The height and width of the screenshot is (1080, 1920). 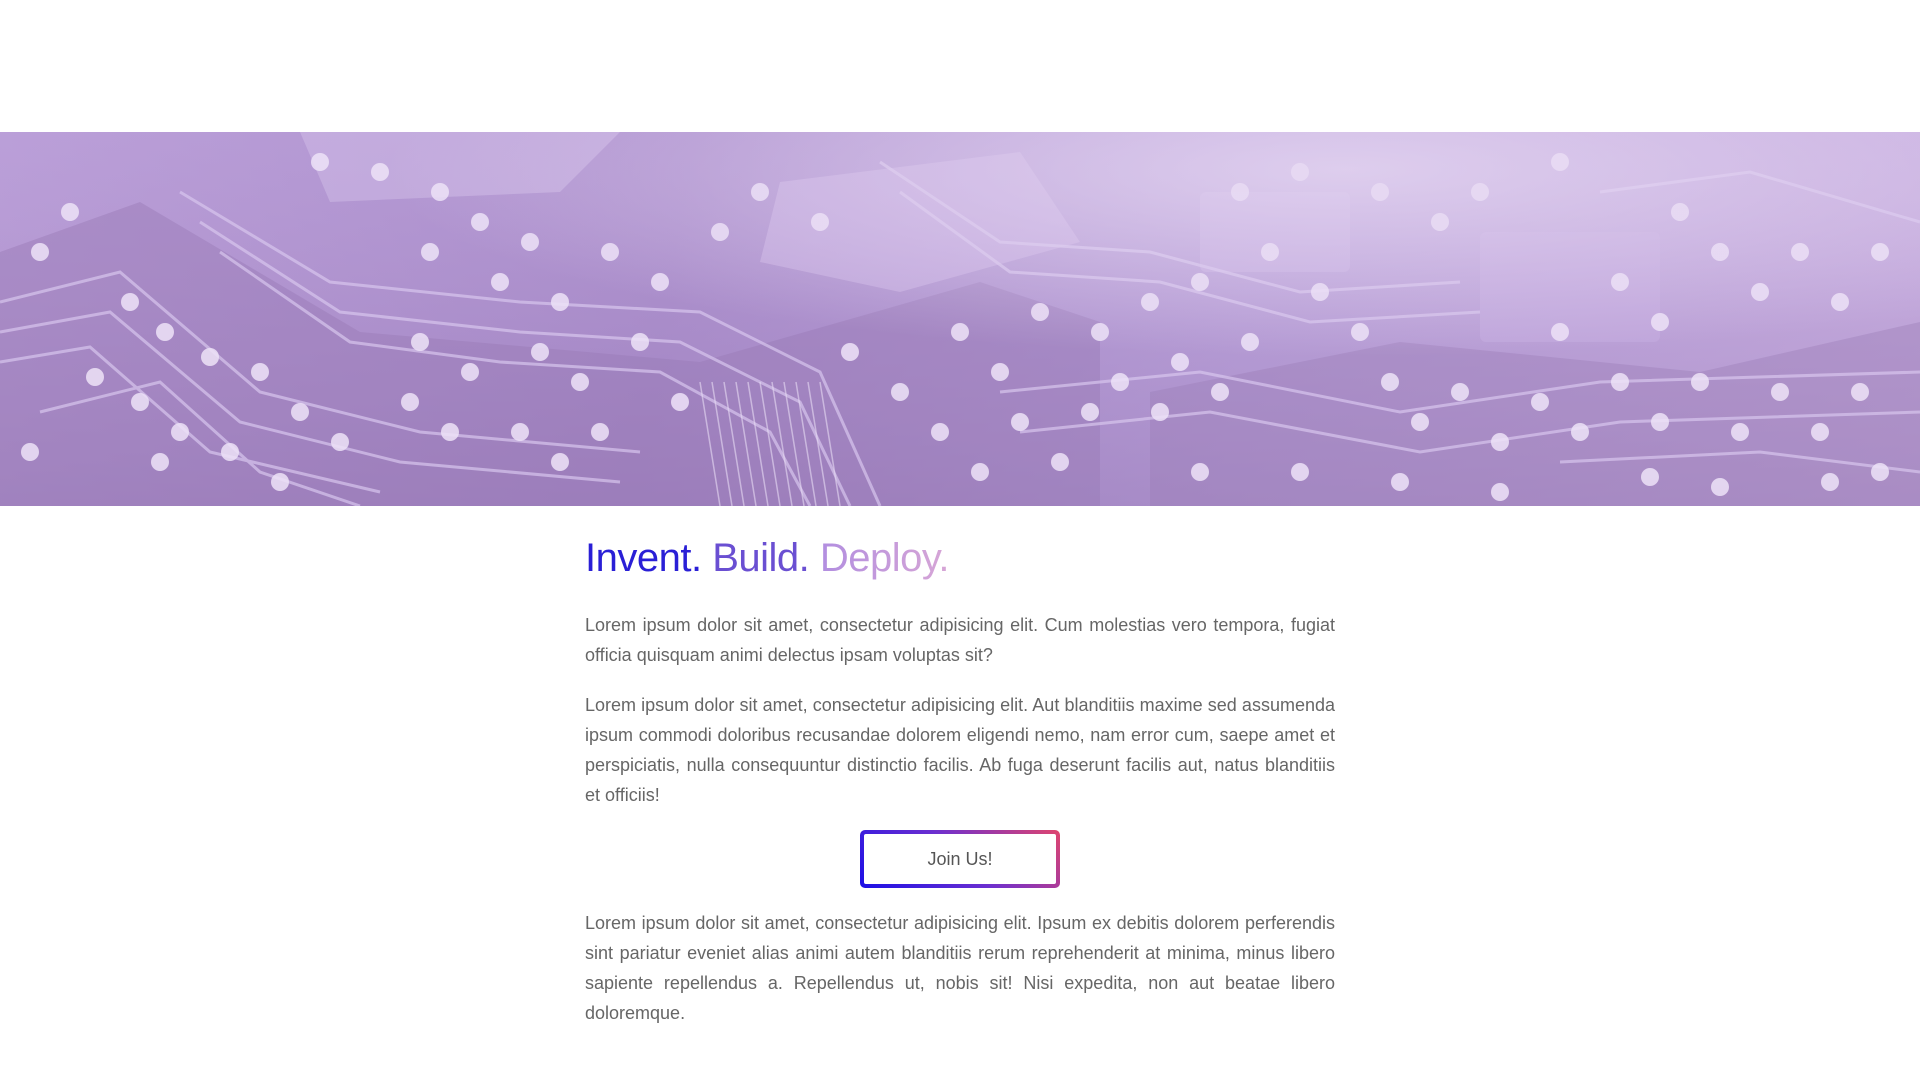 What do you see at coordinates (761, 558) in the screenshot?
I see `headline-word-build: Build.` at bounding box center [761, 558].